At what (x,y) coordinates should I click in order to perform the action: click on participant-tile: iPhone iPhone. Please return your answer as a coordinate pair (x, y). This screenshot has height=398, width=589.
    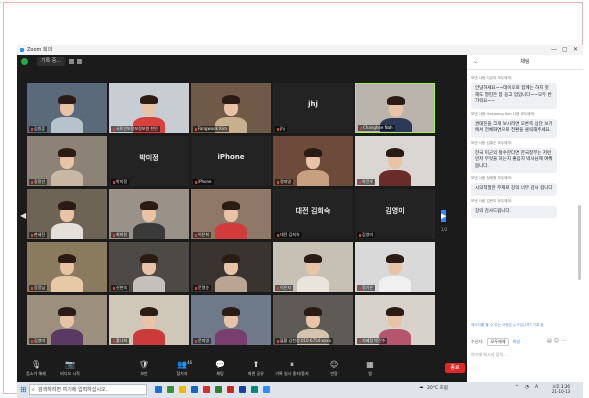
    Looking at the image, I should click on (231, 161).